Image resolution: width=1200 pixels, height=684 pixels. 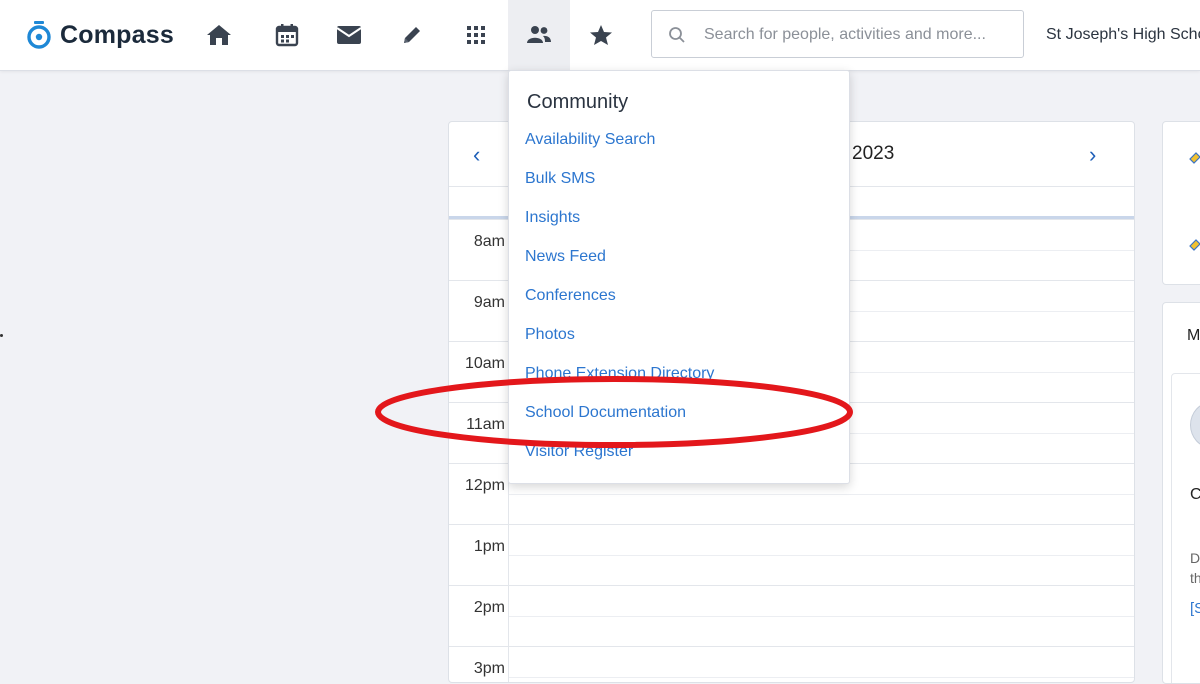 I want to click on menu-item-availability-search: Availability Search, so click(x=619, y=148).